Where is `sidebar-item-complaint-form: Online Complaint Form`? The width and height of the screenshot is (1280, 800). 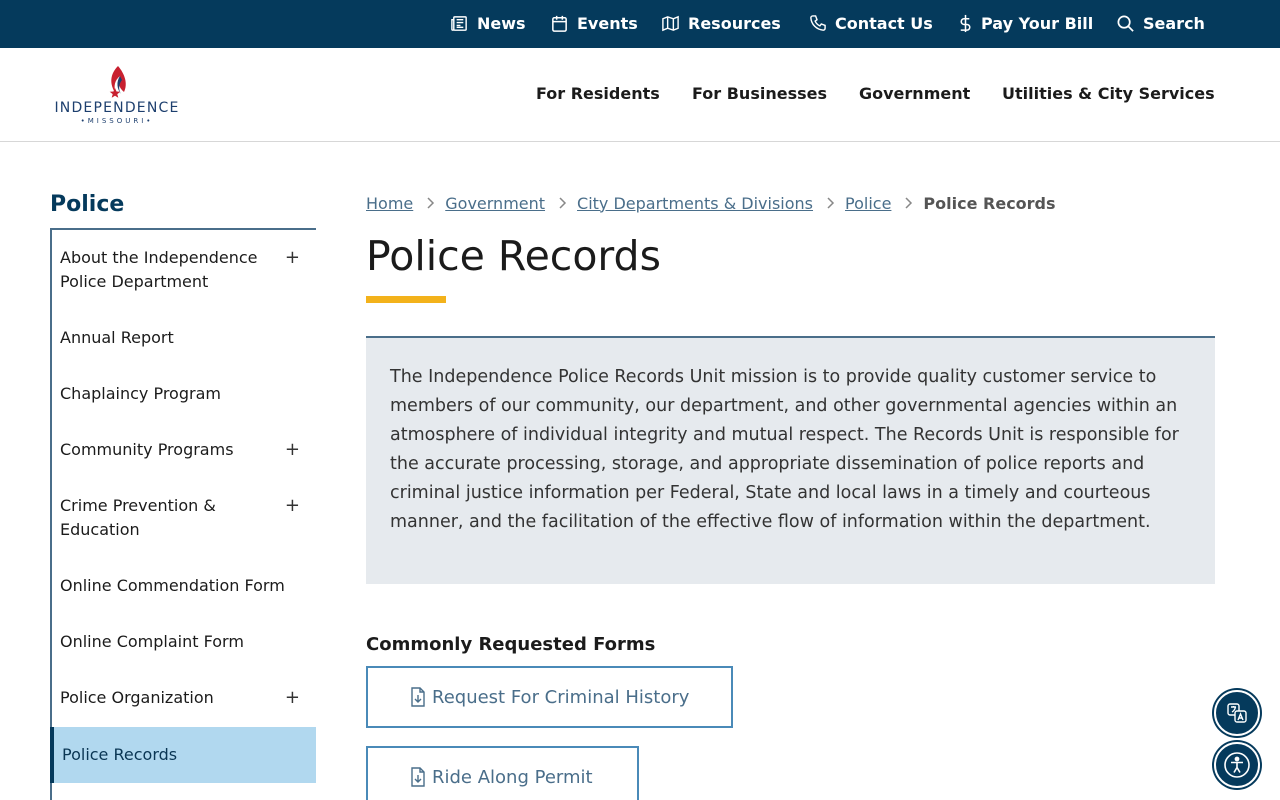
sidebar-item-complaint-form: Online Complaint Form is located at coordinates (184, 642).